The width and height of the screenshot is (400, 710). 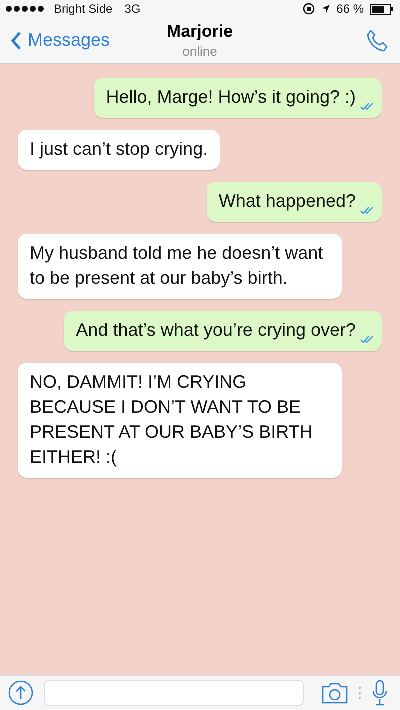 I want to click on signal-icon, so click(x=25, y=9).